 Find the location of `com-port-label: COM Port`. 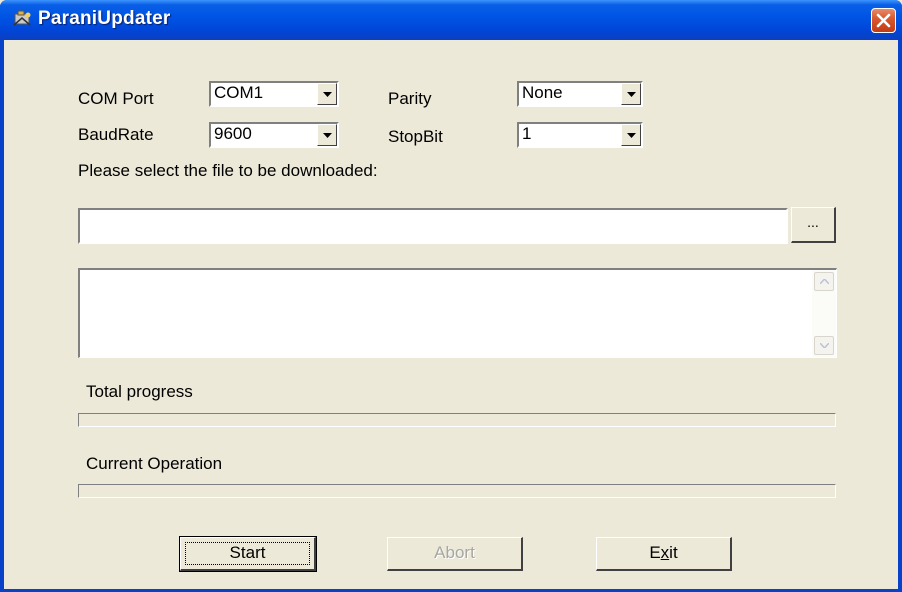

com-port-label: COM Port is located at coordinates (116, 98).